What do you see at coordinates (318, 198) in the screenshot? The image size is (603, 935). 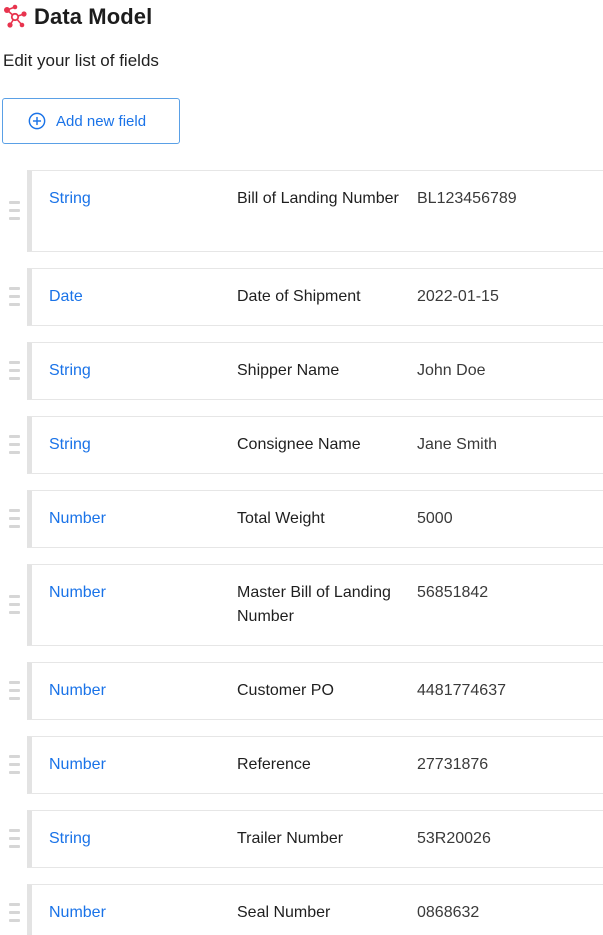 I see `field-name: Bill of Landing Number` at bounding box center [318, 198].